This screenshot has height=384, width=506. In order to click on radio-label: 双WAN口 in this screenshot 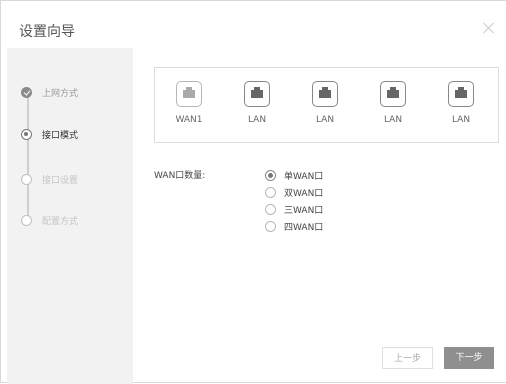, I will do `click(303, 192)`.